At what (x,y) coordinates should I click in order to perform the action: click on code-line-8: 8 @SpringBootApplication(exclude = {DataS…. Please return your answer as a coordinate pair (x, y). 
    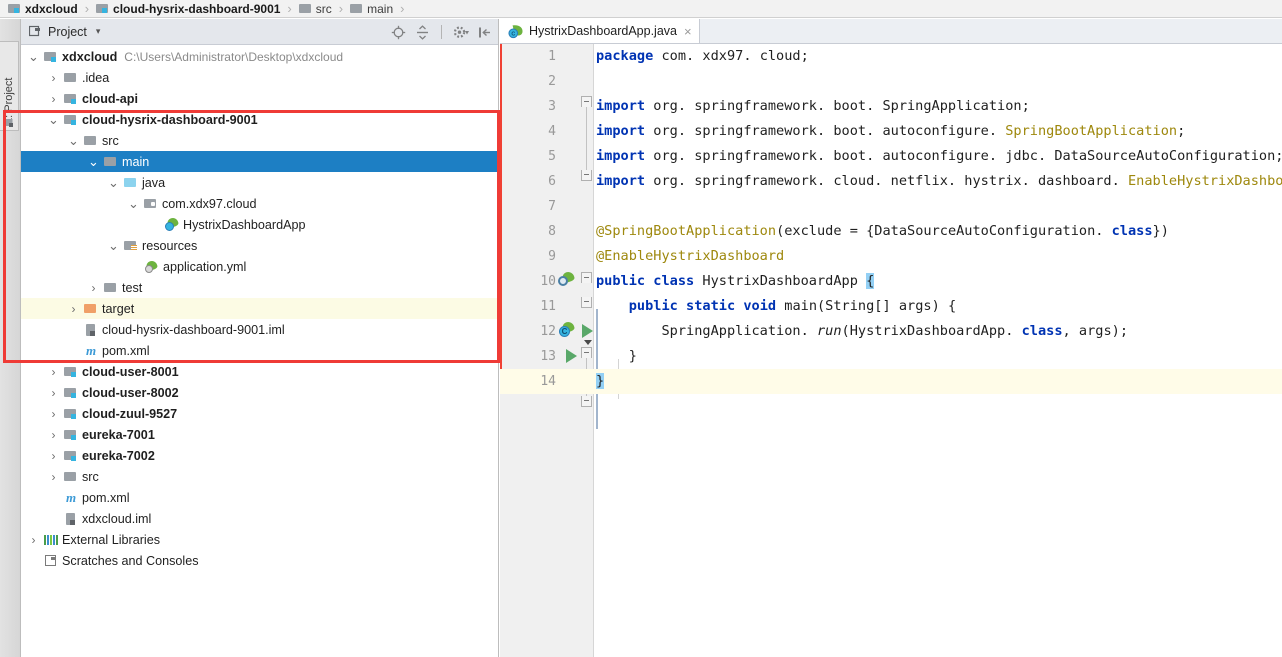
    Looking at the image, I should click on (891, 231).